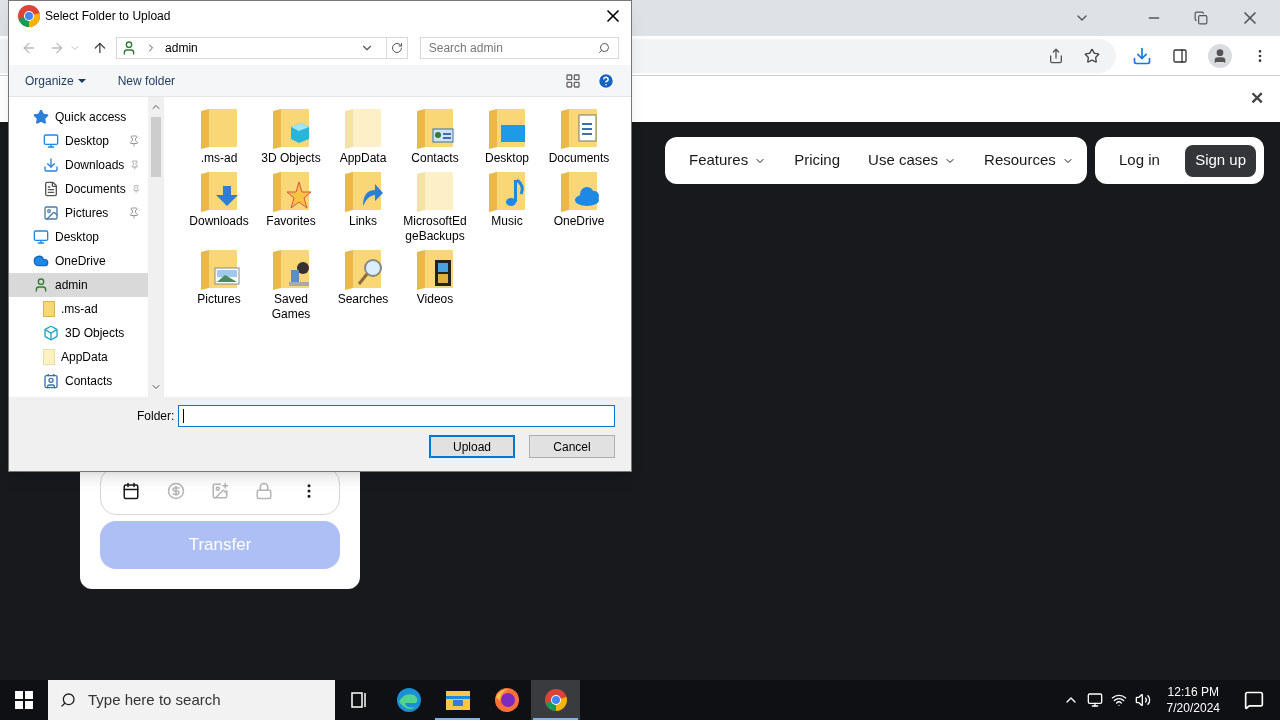 The image size is (1280, 720). Describe the element at coordinates (363, 136) in the screenshot. I see `folder-item: AppData` at that location.